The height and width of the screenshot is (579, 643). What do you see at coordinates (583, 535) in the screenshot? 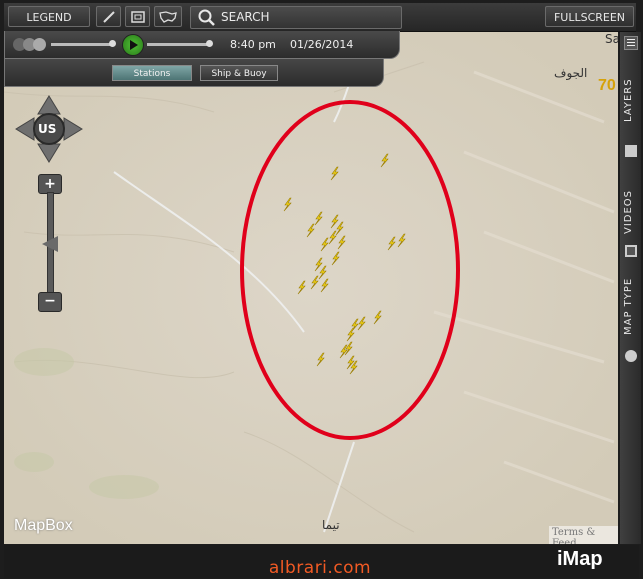
I see `terms-link: Terms & Feed` at bounding box center [583, 535].